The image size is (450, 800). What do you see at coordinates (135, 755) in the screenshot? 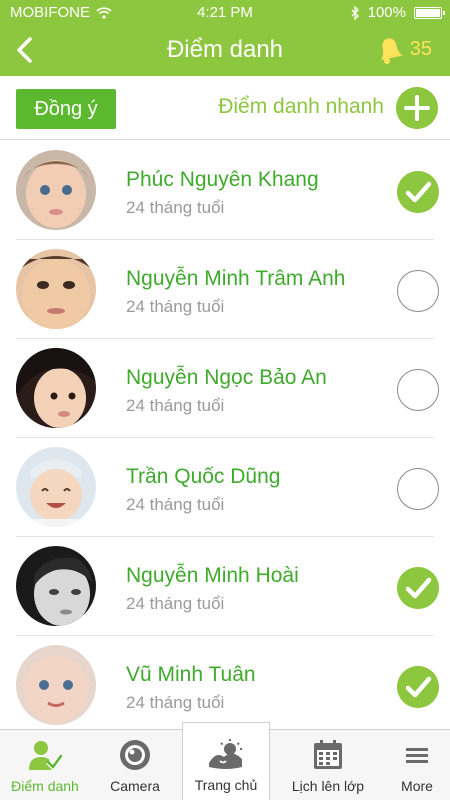
I see `camera-icon` at bounding box center [135, 755].